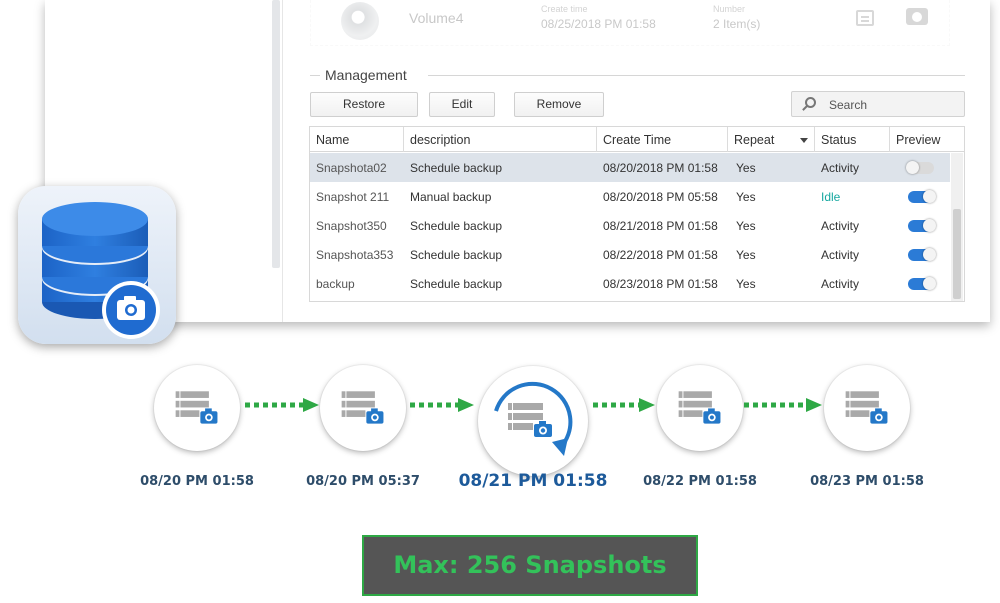  Describe the element at coordinates (559, 104) in the screenshot. I see `remove-button: Remove` at that location.